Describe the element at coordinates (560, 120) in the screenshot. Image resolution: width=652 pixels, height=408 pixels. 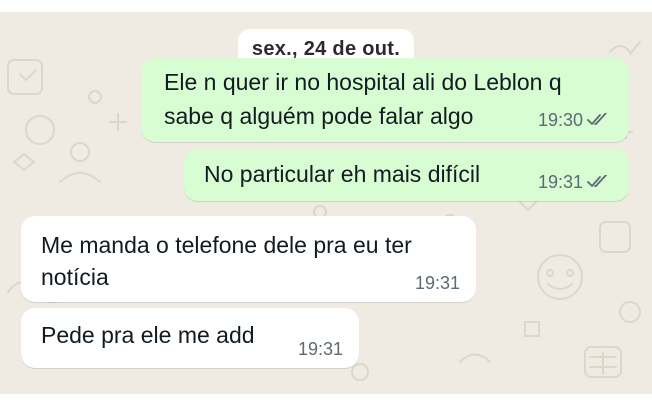
I see `message-time: 19:30` at that location.